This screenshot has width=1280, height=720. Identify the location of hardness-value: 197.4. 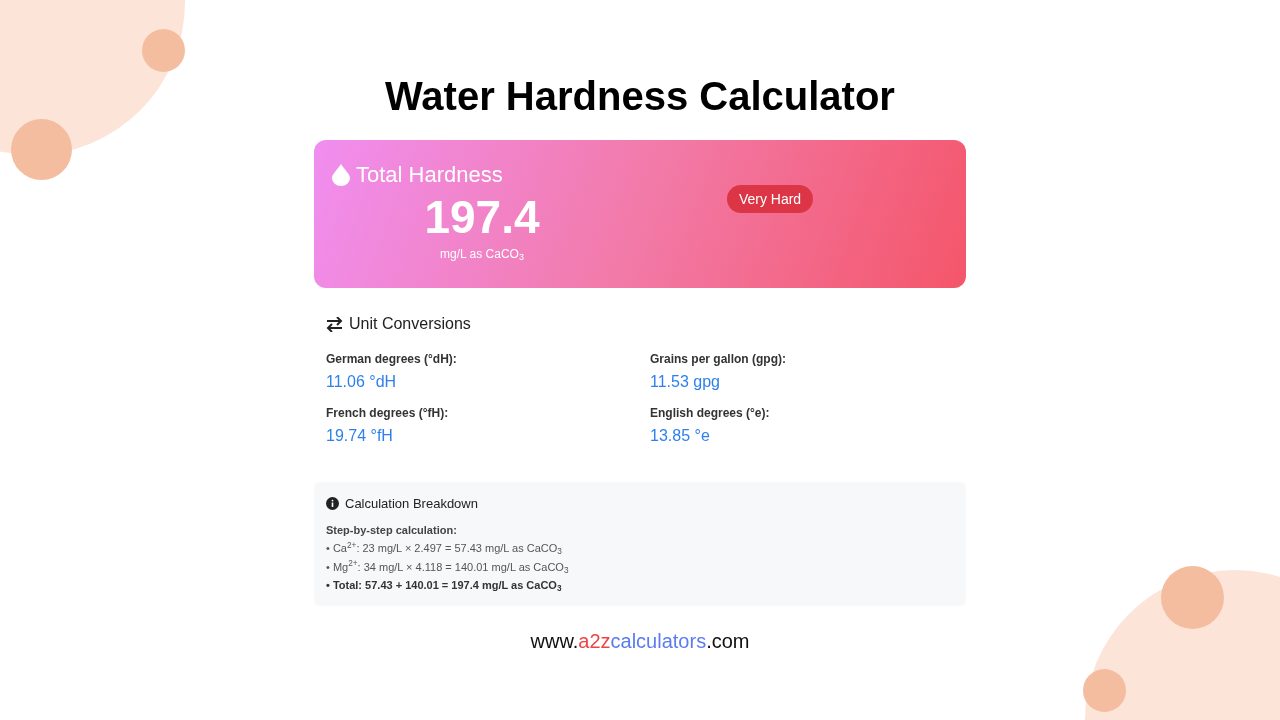
(482, 217).